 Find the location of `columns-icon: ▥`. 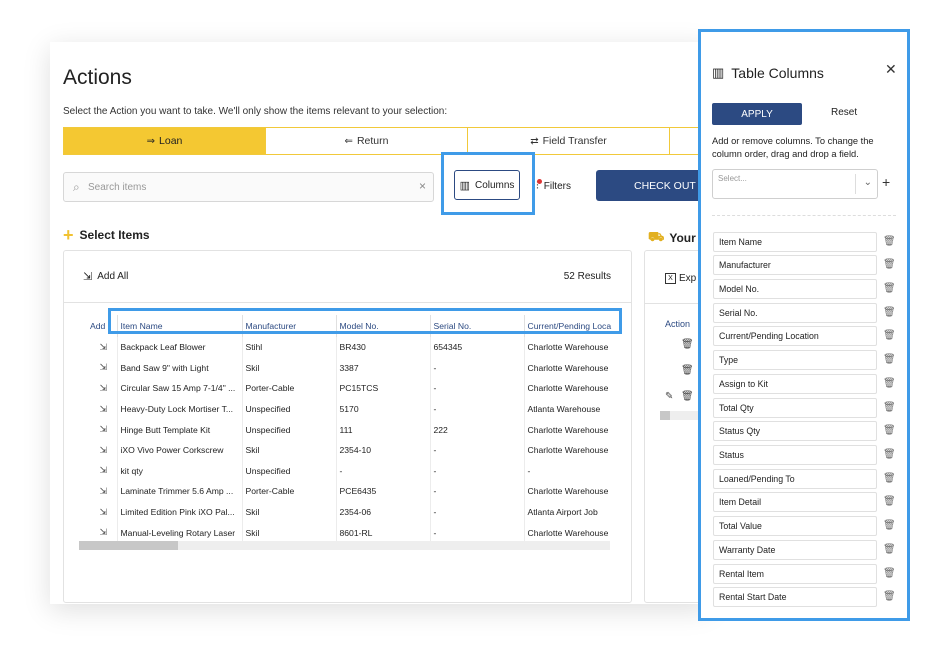

columns-icon: ▥ is located at coordinates (718, 72).